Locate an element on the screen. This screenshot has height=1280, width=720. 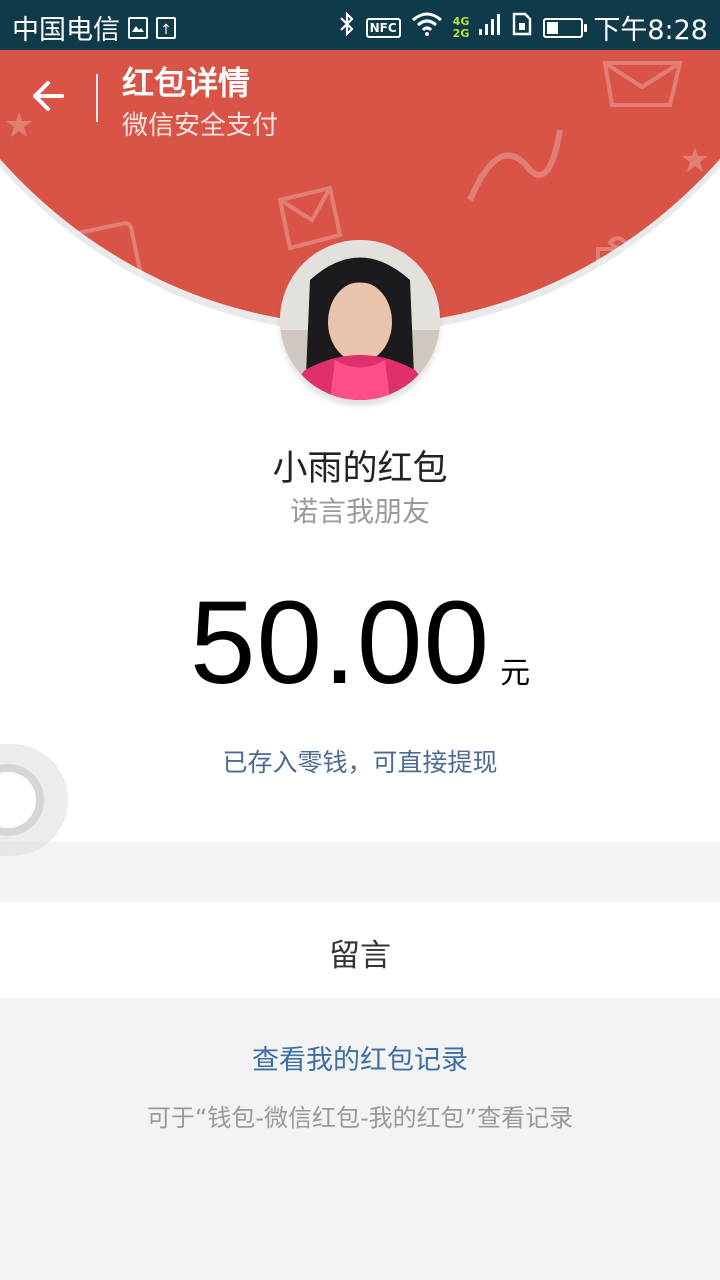
toolbar-divider is located at coordinates (97, 98).